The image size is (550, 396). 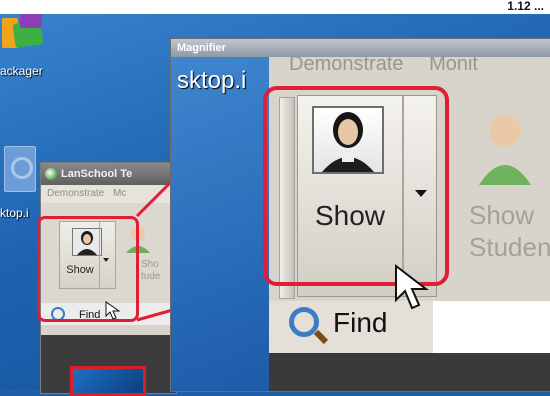 I want to click on magnifier-titlebar: Magnifier, so click(x=360, y=48).